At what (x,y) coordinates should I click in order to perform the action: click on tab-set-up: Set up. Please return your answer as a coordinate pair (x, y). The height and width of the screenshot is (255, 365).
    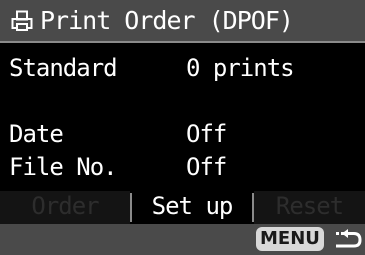
    Looking at the image, I should click on (192, 207).